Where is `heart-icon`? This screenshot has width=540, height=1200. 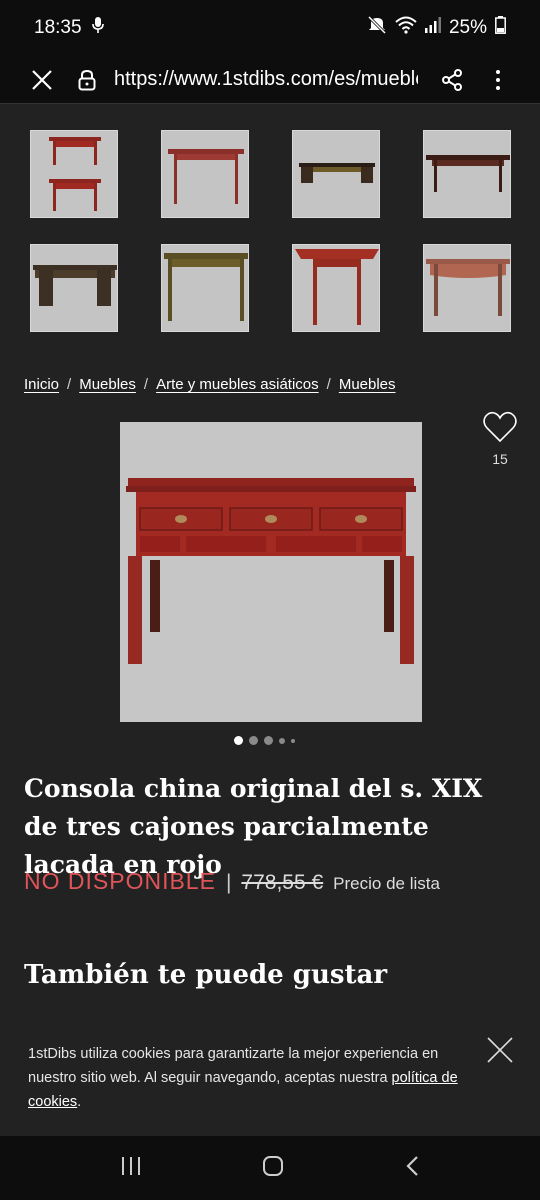 heart-icon is located at coordinates (500, 429).